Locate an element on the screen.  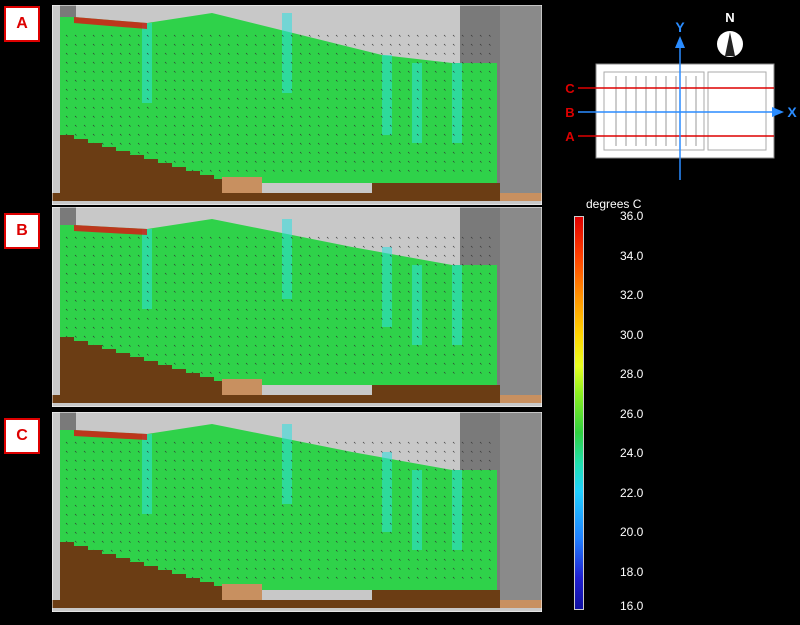
colorbar-tick: 26.0 is located at coordinates (632, 414).